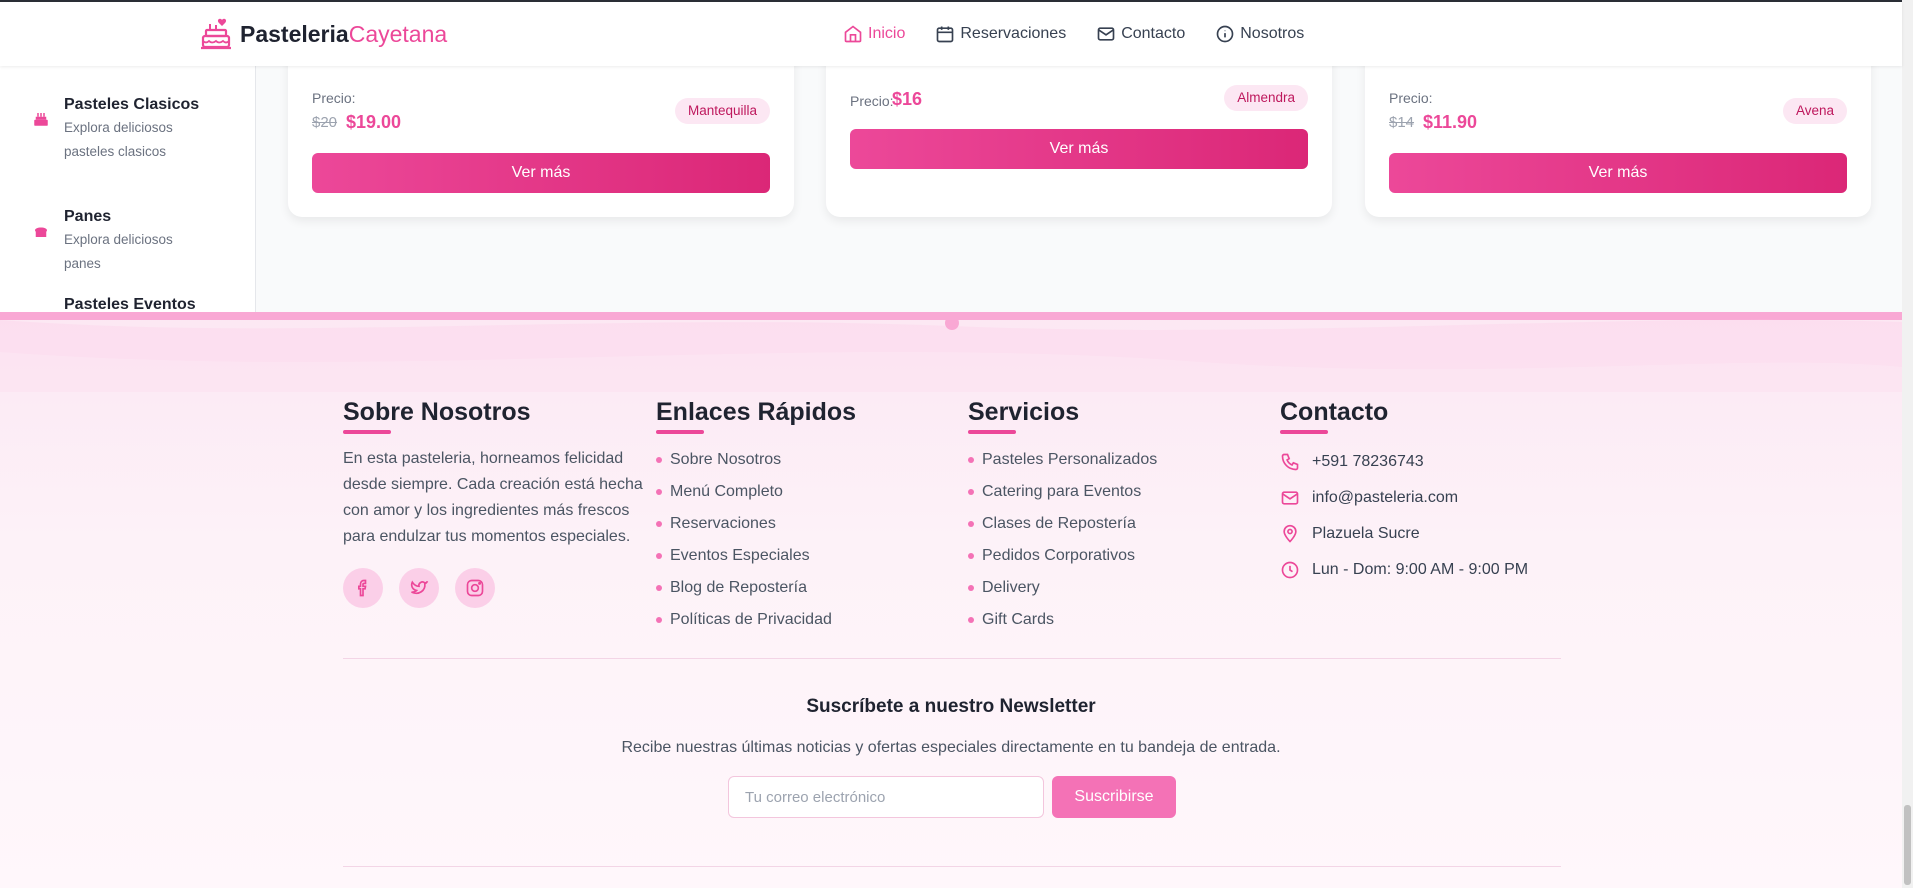 This screenshot has width=1913, height=888. What do you see at coordinates (1420, 569) in the screenshot?
I see `contact-text: Lun - Dom: 9:00 AM - 9:00 PM` at bounding box center [1420, 569].